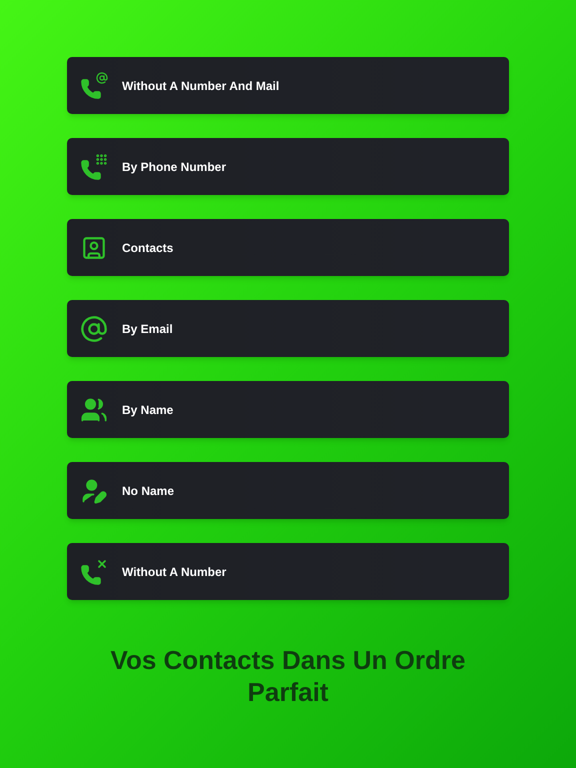 The width and height of the screenshot is (576, 768). Describe the element at coordinates (148, 410) in the screenshot. I see `option-label: By Name` at that location.